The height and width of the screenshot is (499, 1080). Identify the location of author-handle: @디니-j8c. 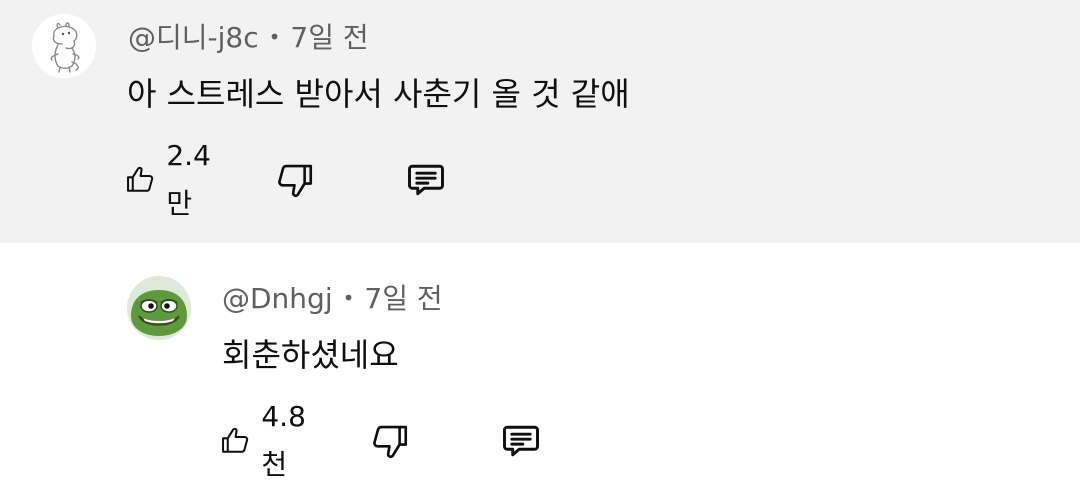
(193, 37).